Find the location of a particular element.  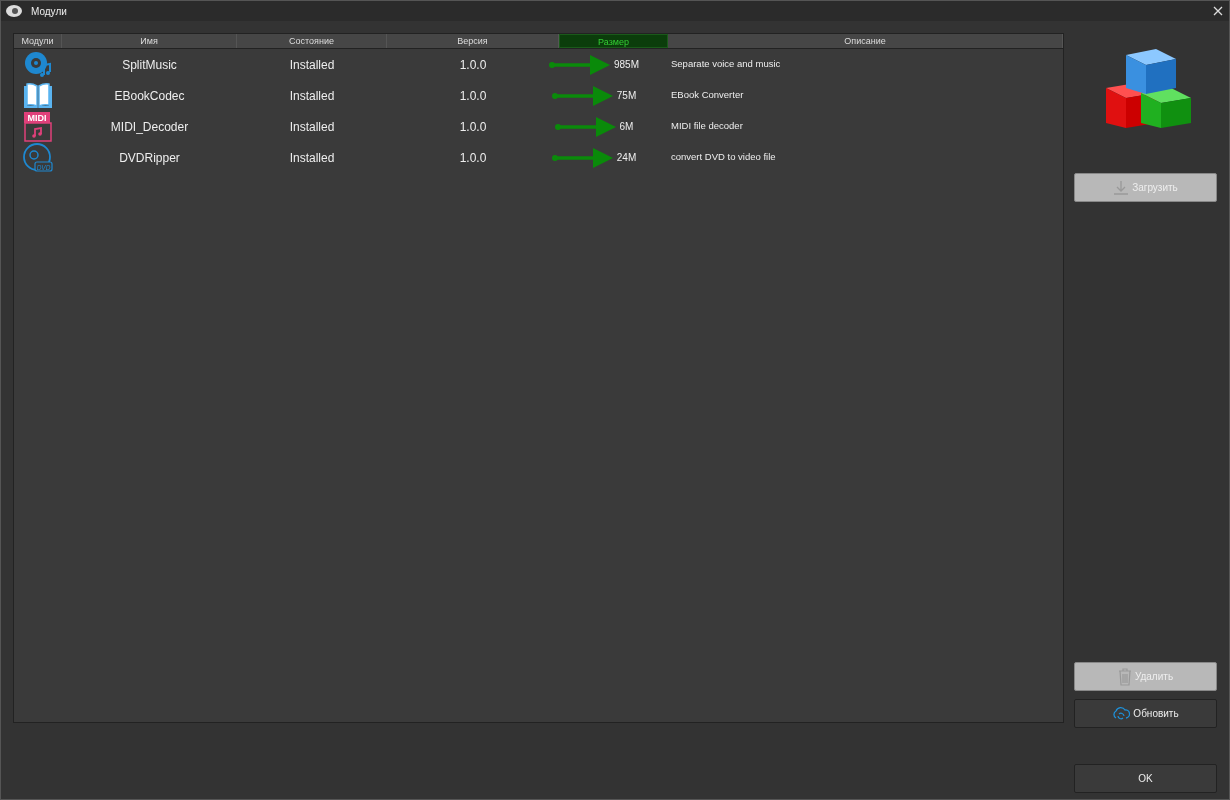

trash-icon is located at coordinates (1124, 676).